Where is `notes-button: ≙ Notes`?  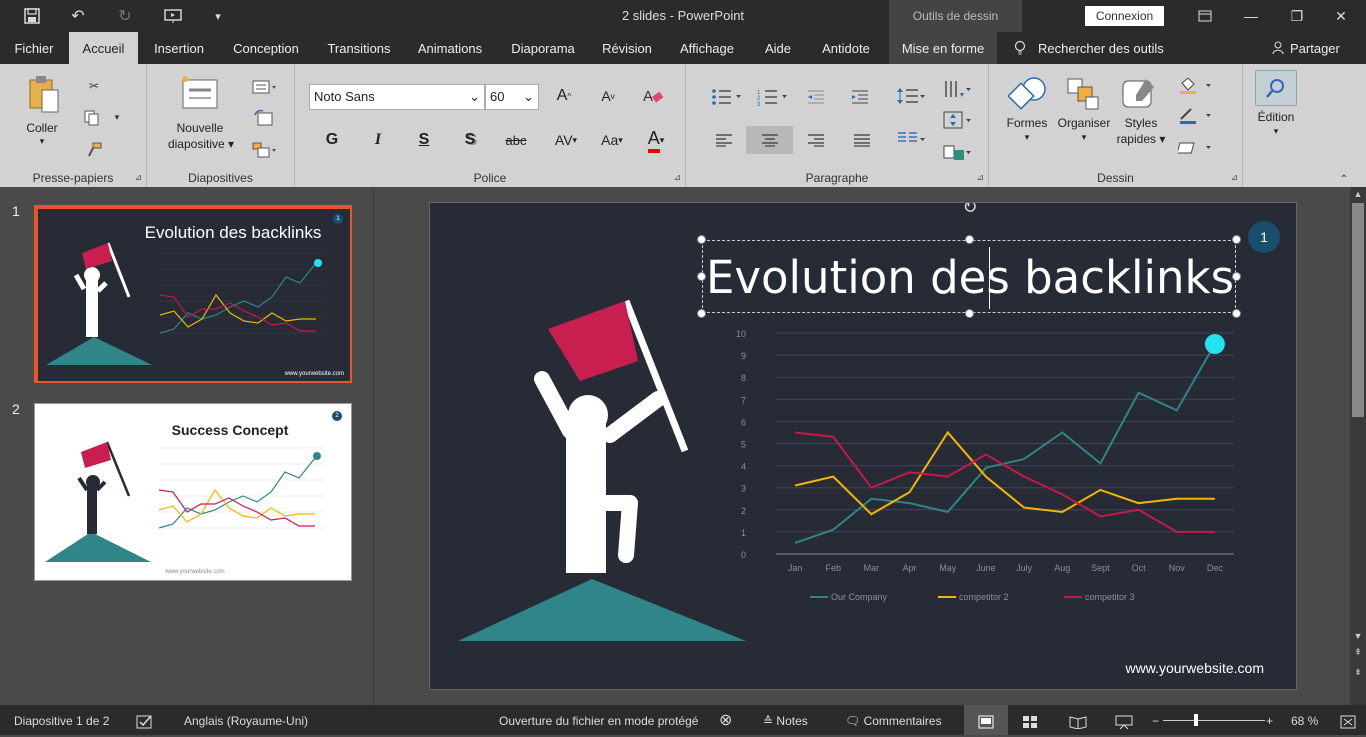
notes-button: ≙ Notes is located at coordinates (785, 720).